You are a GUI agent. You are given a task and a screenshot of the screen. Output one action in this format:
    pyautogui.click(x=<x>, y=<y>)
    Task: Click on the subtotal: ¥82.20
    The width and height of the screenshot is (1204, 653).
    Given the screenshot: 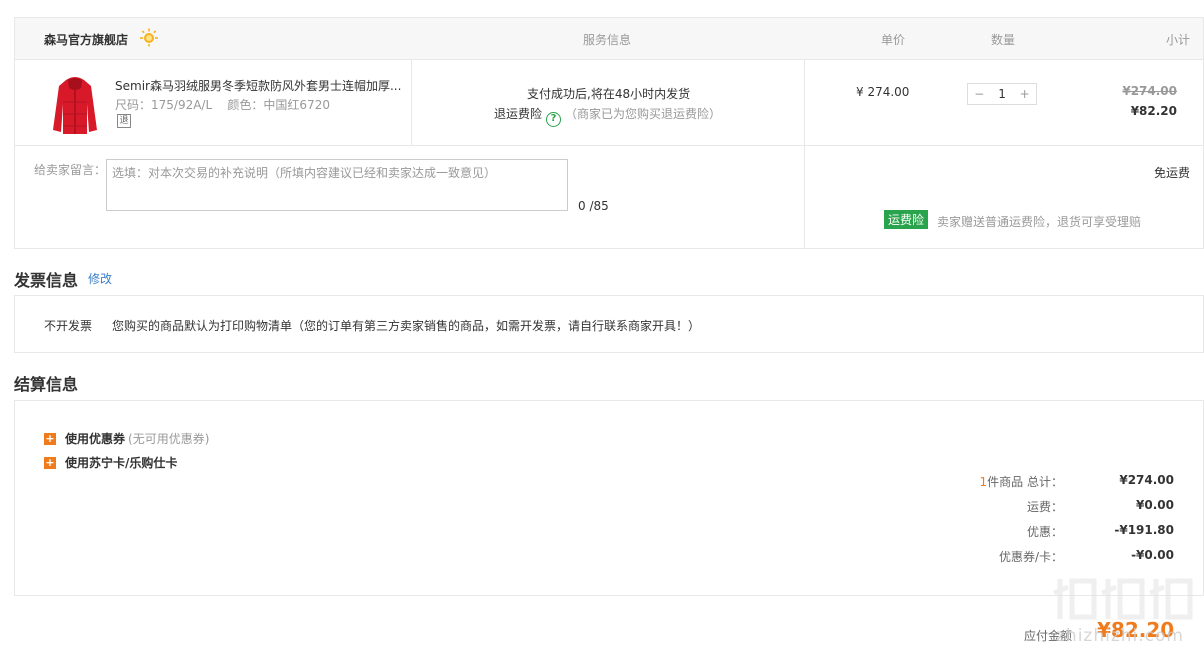 What is the action you would take?
    pyautogui.click(x=1153, y=111)
    